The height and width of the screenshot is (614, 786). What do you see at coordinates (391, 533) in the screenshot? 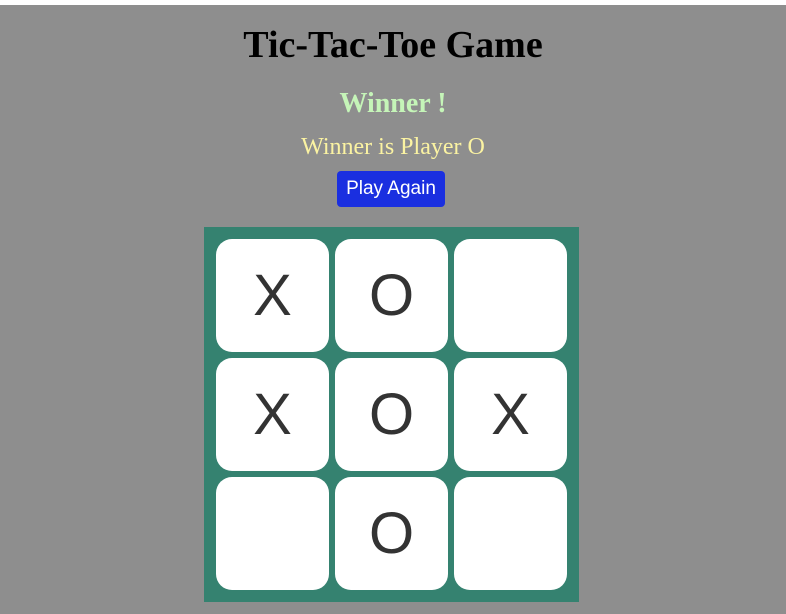
I see `board-cell-8: O` at bounding box center [391, 533].